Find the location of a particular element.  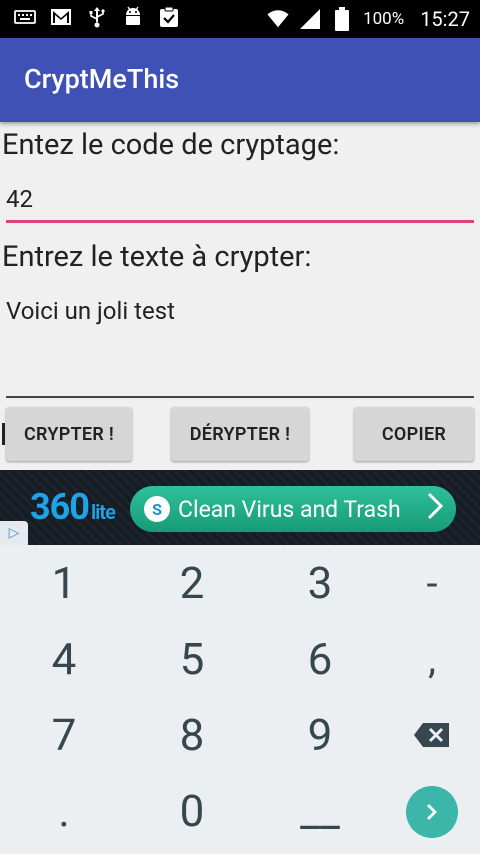

backspace-key is located at coordinates (426, 735).